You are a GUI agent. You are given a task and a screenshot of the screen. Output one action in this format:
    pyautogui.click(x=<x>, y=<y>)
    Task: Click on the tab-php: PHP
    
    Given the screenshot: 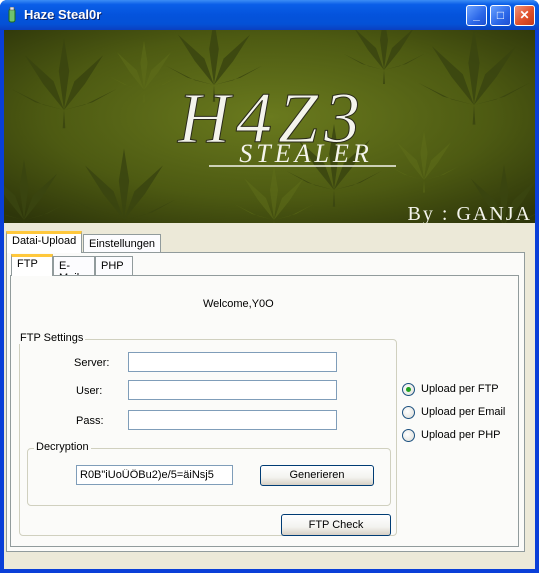 What is the action you would take?
    pyautogui.click(x=114, y=266)
    